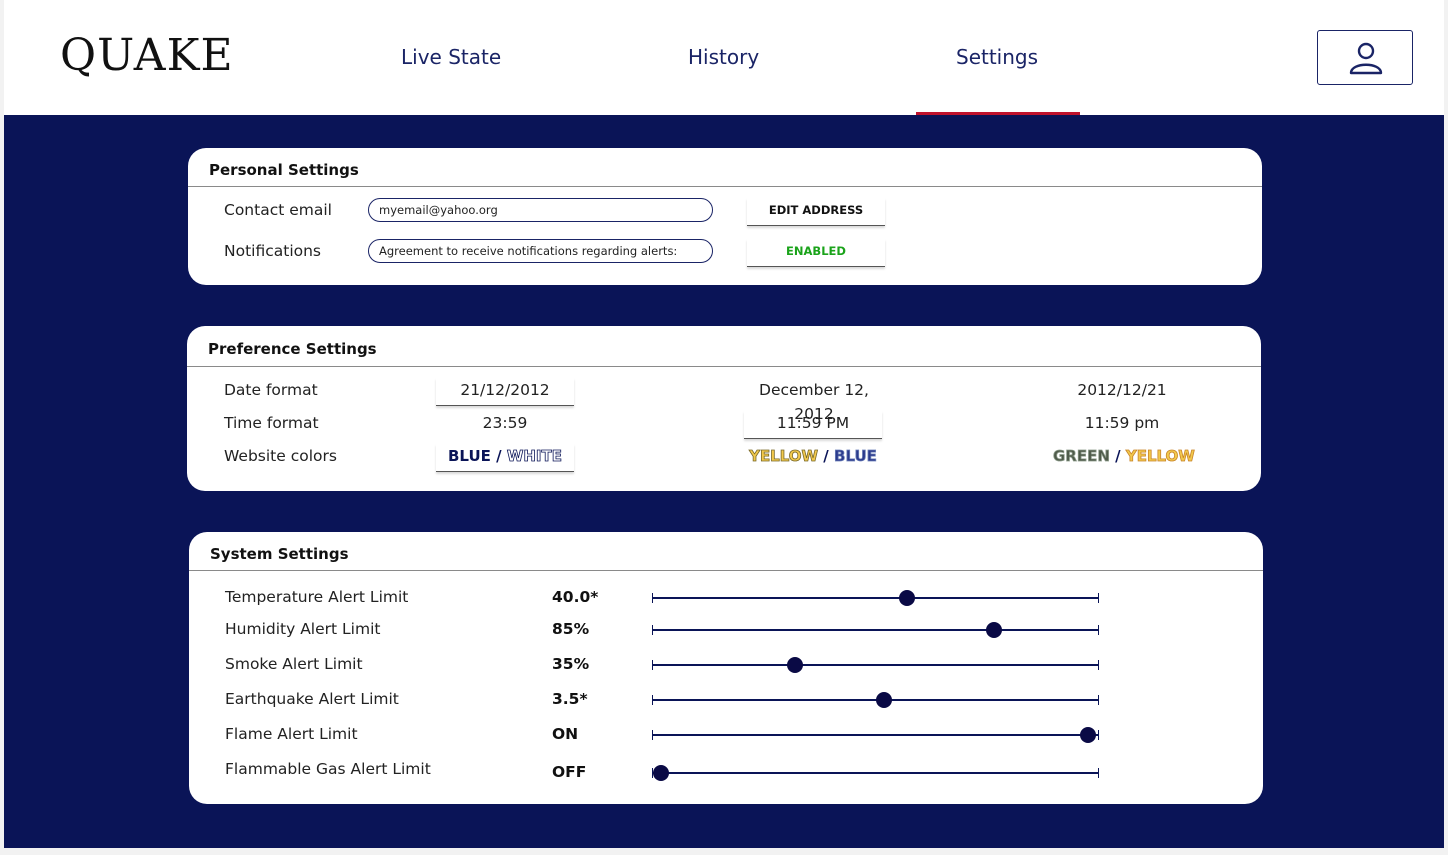  What do you see at coordinates (1082, 456) in the screenshot?
I see `color-name-first: GREEN` at bounding box center [1082, 456].